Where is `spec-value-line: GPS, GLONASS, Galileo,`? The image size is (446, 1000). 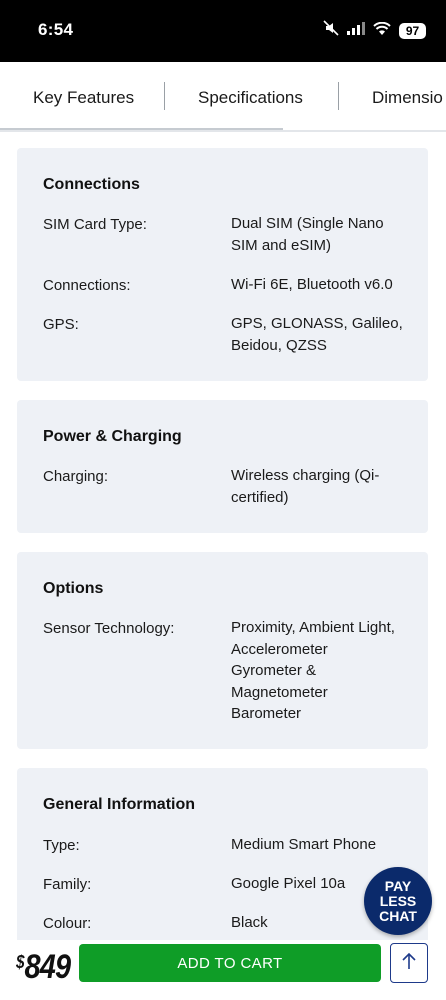
spec-value-line: GPS, GLONASS, Galileo, is located at coordinates (317, 323).